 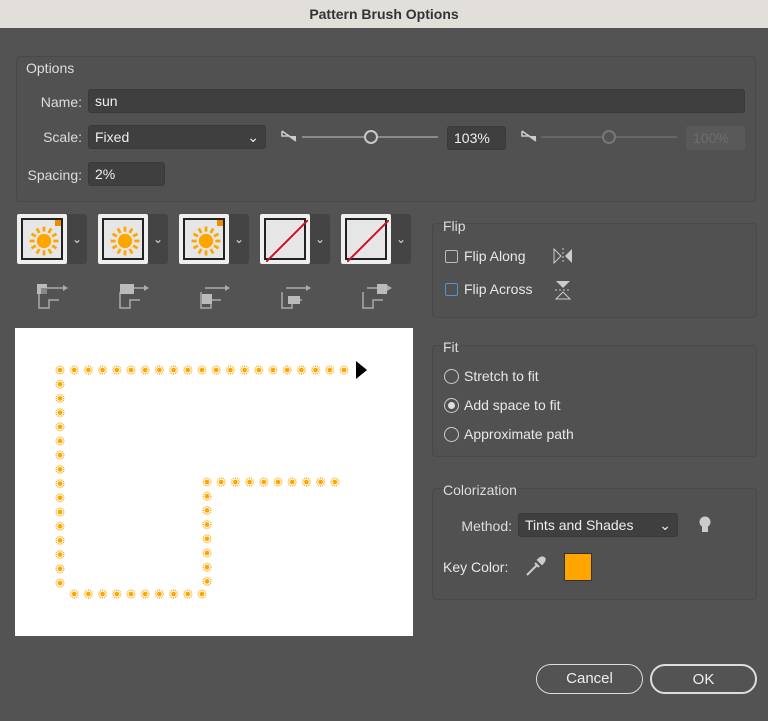 I want to click on scale-slider-knob, so click(x=371, y=137).